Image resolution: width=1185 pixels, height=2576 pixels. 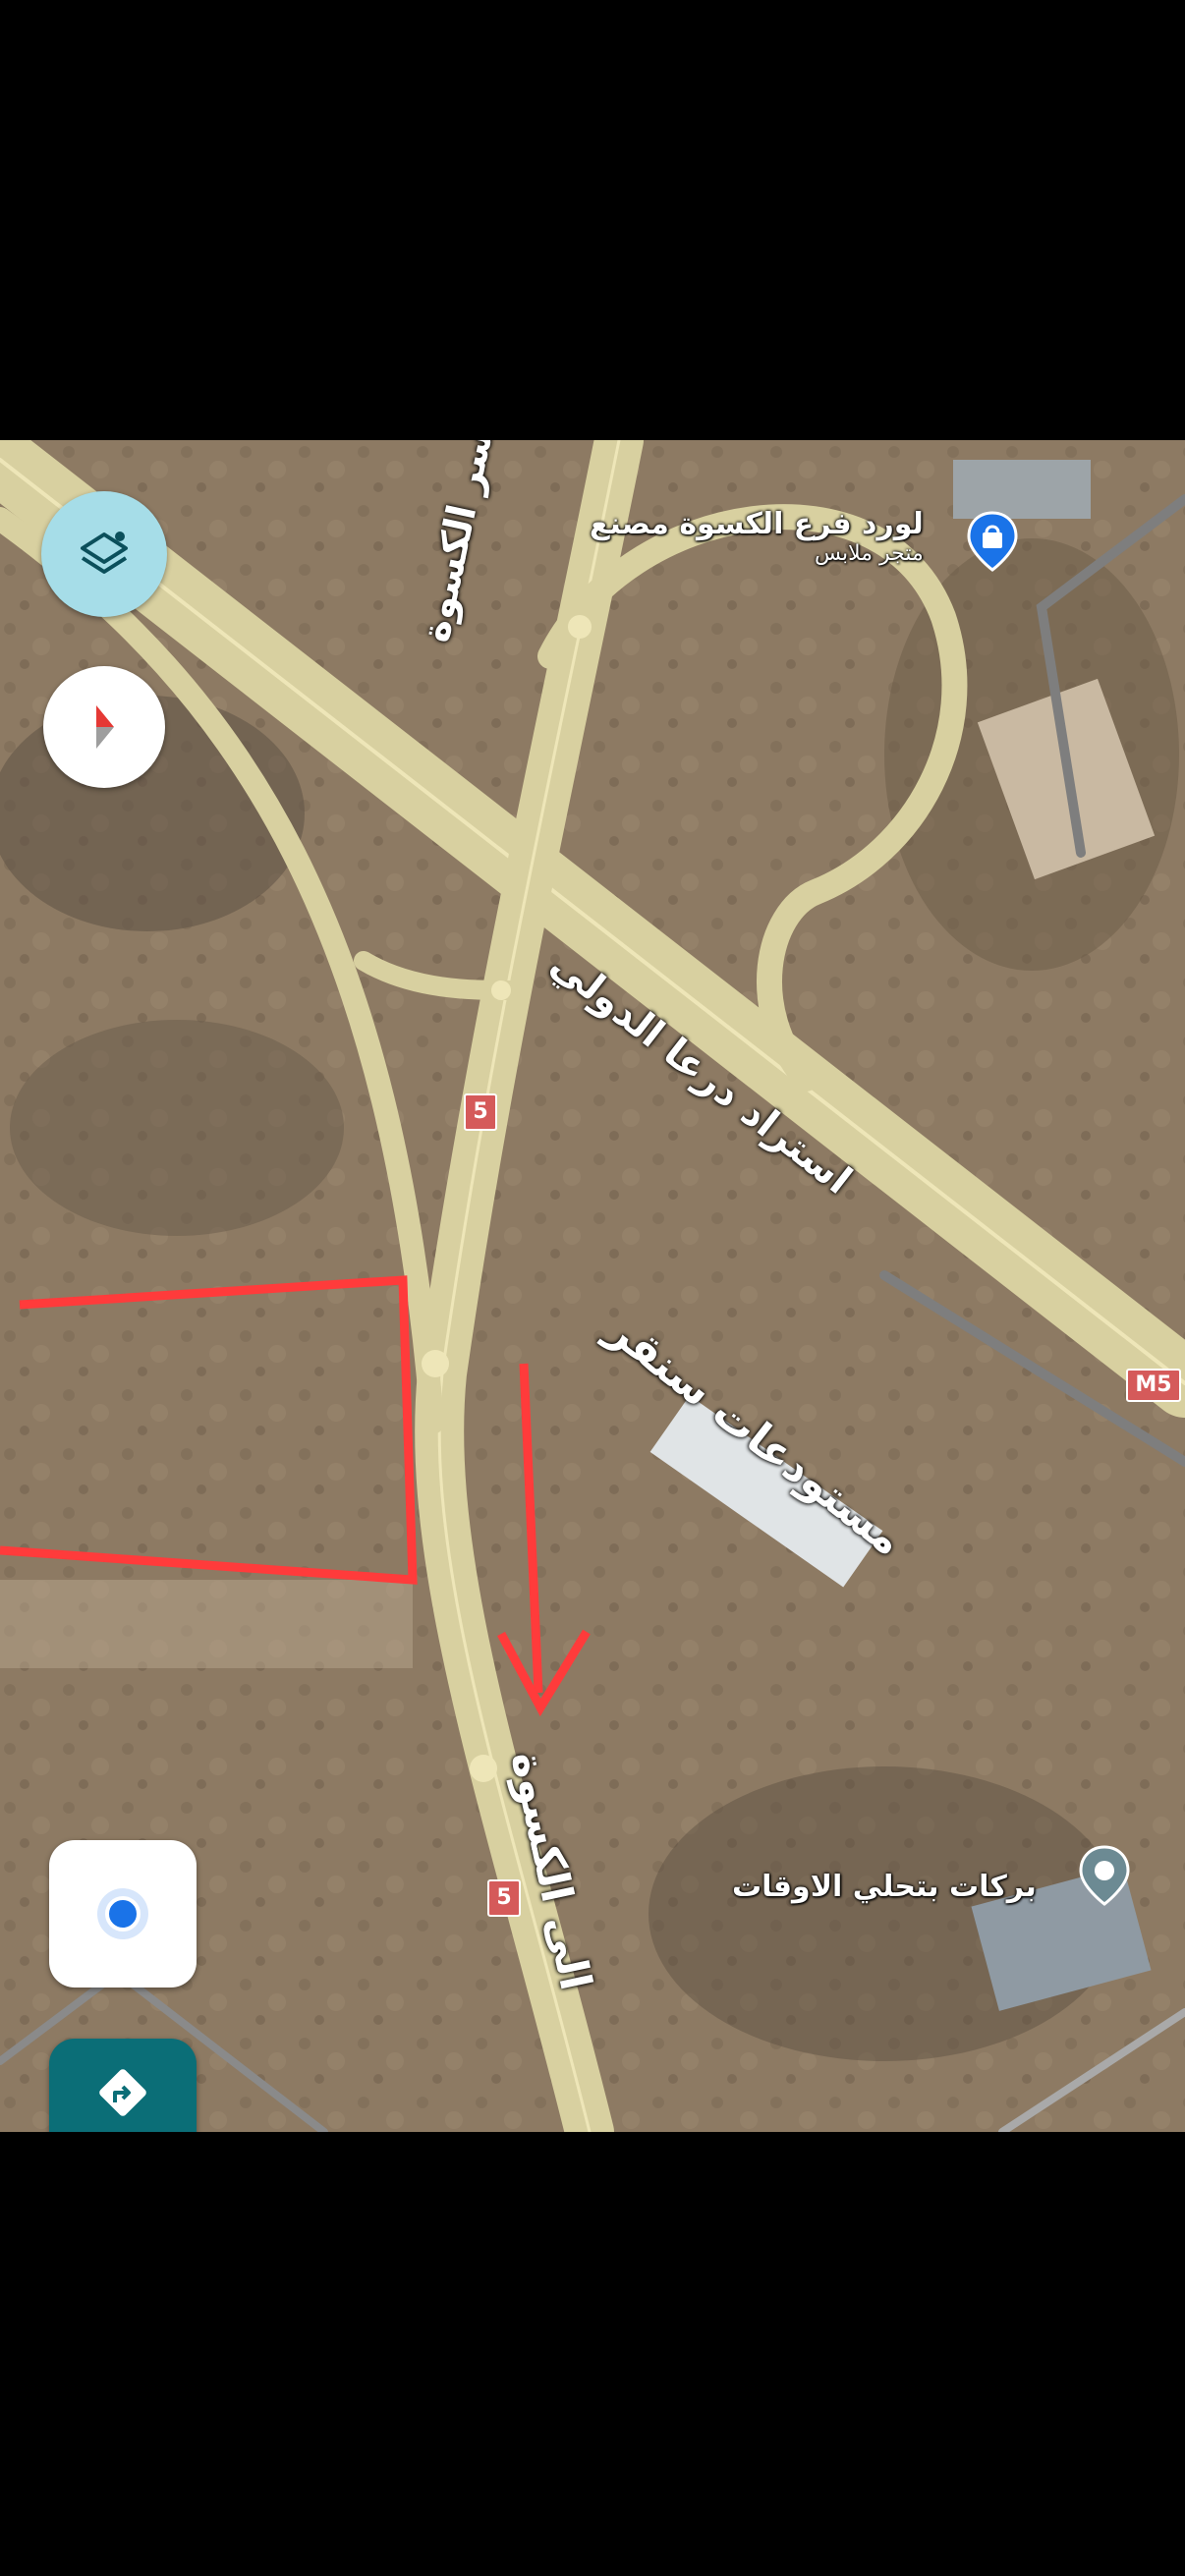 I want to click on poi-title: لورد فرع الكسوة مصنع, so click(x=757, y=524).